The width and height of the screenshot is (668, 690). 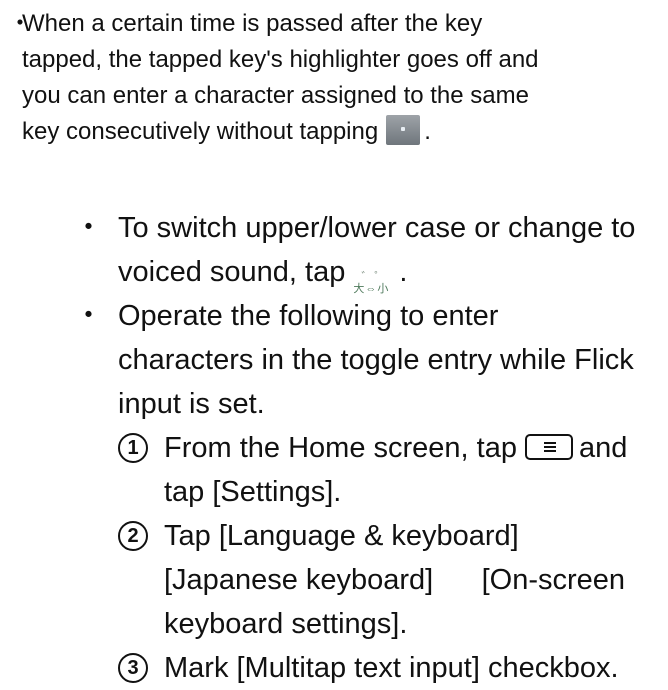 What do you see at coordinates (548, 447) in the screenshot?
I see `menu-key-icon` at bounding box center [548, 447].